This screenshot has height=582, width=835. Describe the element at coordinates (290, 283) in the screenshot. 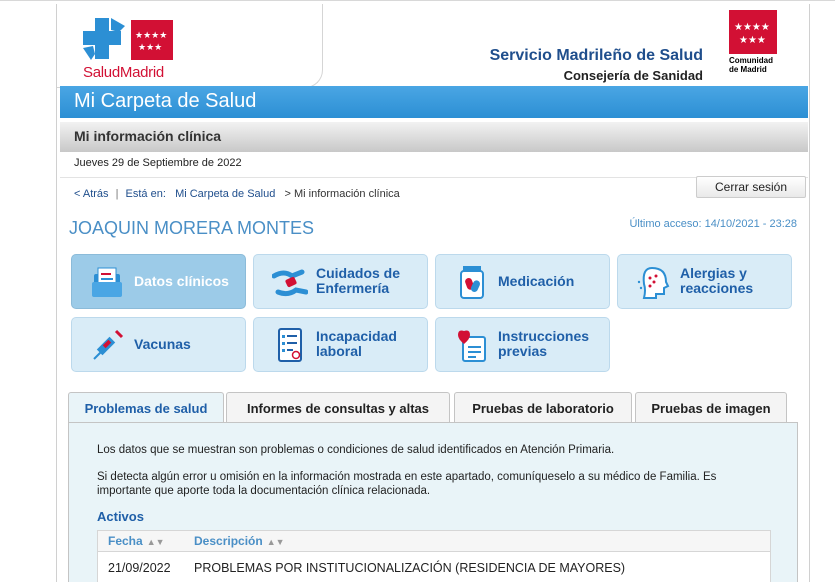

I see `nursing-hands-icon` at that location.